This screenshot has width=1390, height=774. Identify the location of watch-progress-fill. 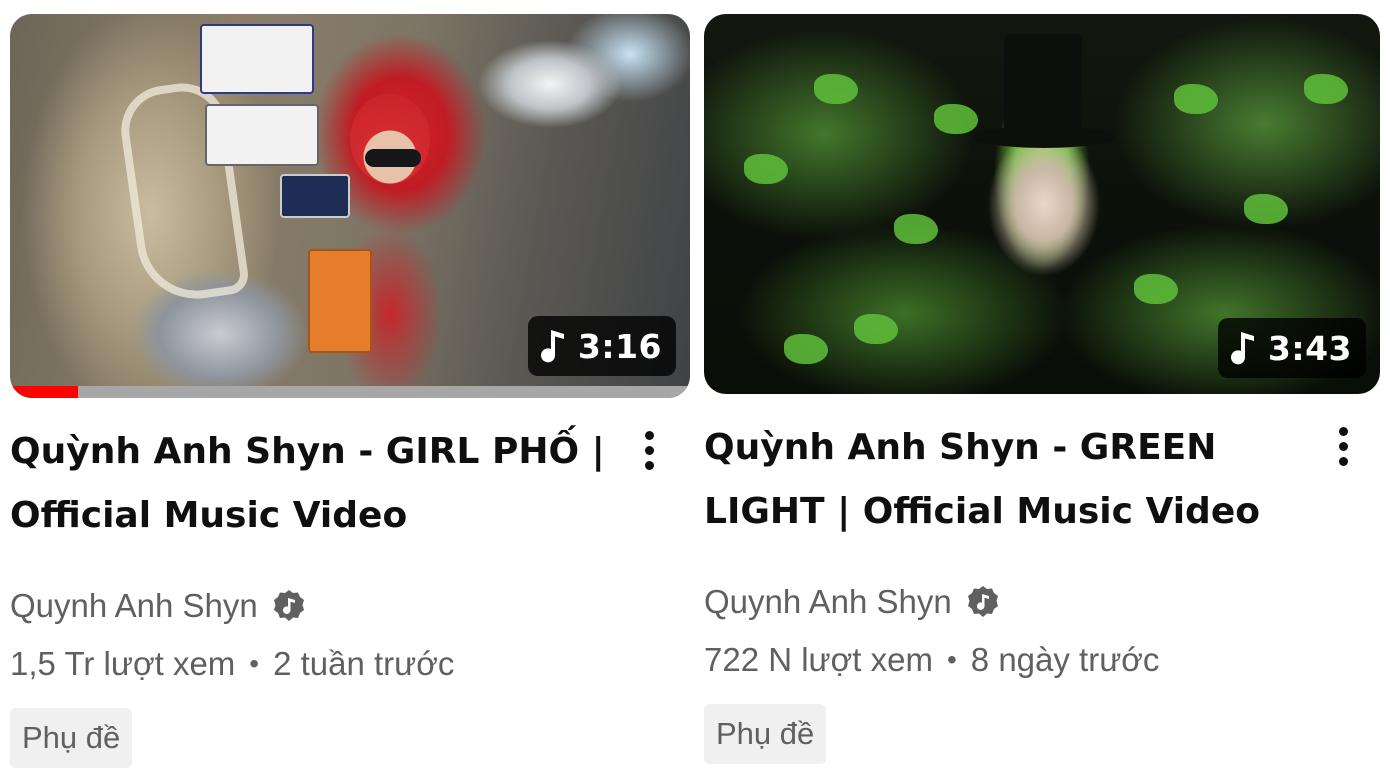
(44, 392).